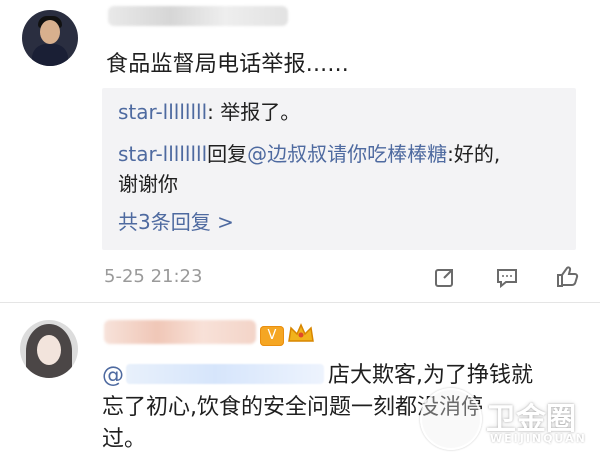 Image resolution: width=600 pixels, height=456 pixels. I want to click on comment-icon, so click(507, 277).